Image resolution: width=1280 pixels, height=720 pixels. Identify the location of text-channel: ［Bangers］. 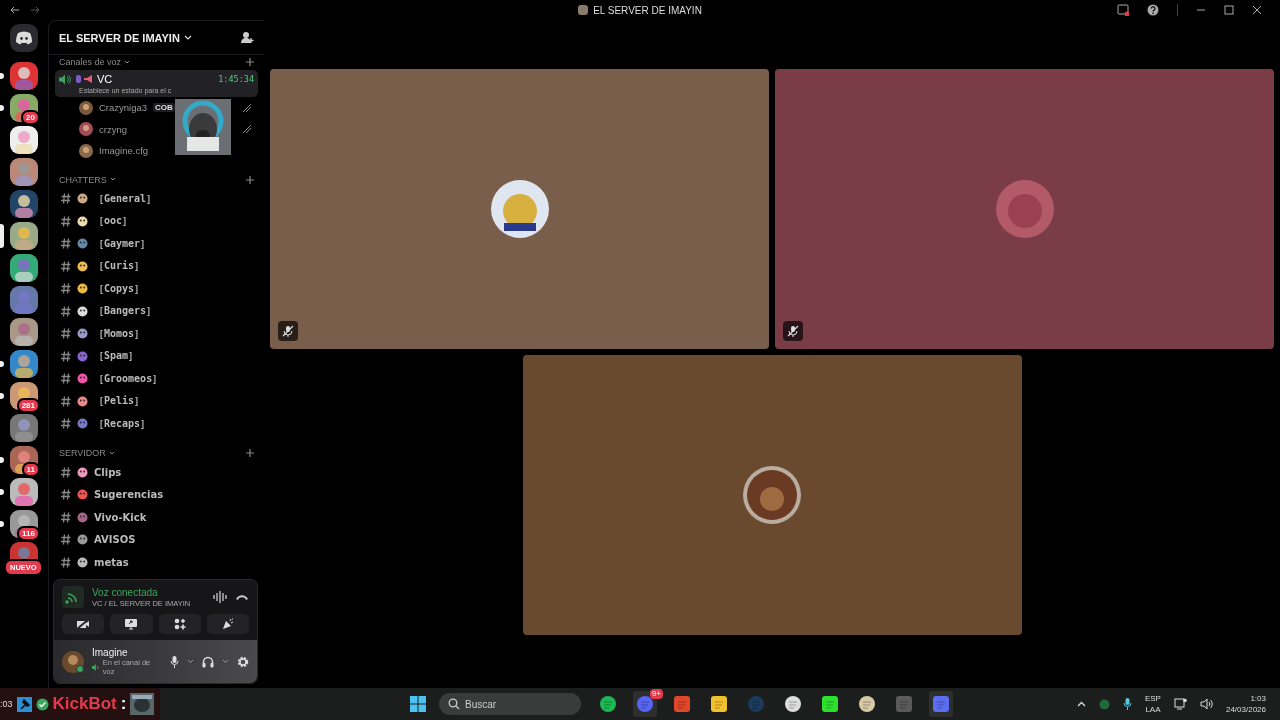
(156, 311).